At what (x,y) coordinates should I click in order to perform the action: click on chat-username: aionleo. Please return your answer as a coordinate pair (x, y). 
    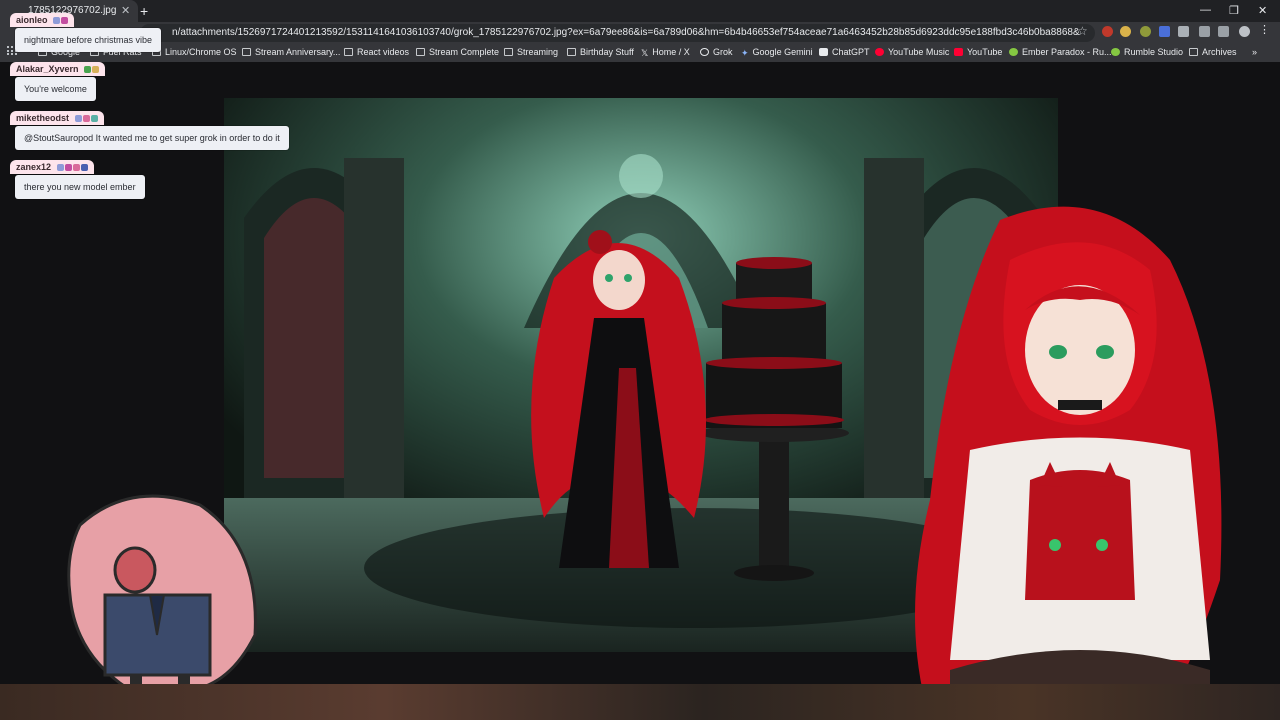
    Looking at the image, I should click on (32, 20).